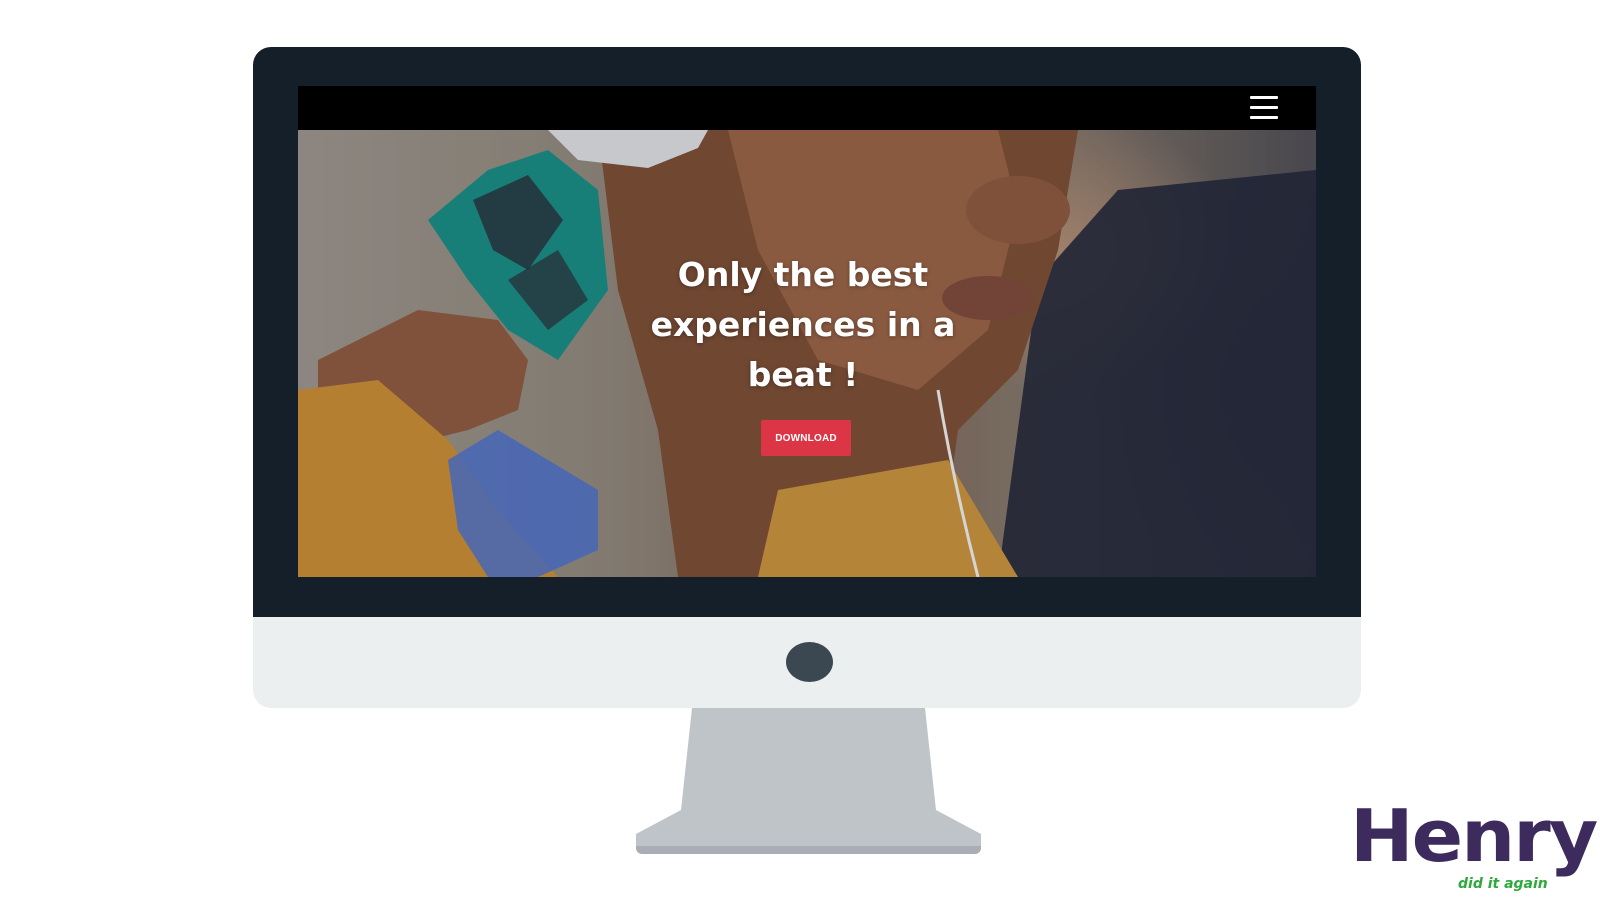  What do you see at coordinates (808, 850) in the screenshot?
I see `monitor-stand-base` at bounding box center [808, 850].